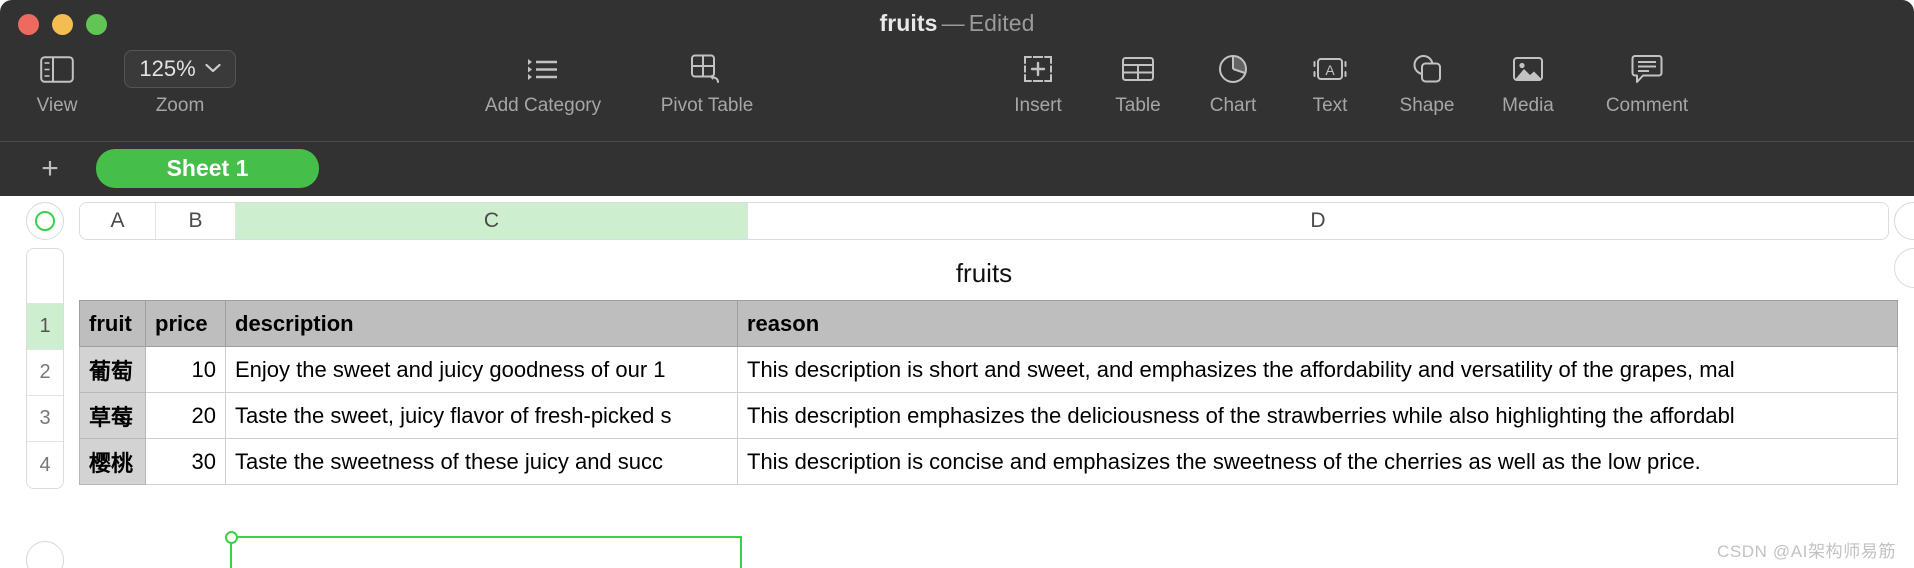 Image resolution: width=1914 pixels, height=568 pixels. What do you see at coordinates (213, 69) in the screenshot?
I see `chevron-down-icon` at bounding box center [213, 69].